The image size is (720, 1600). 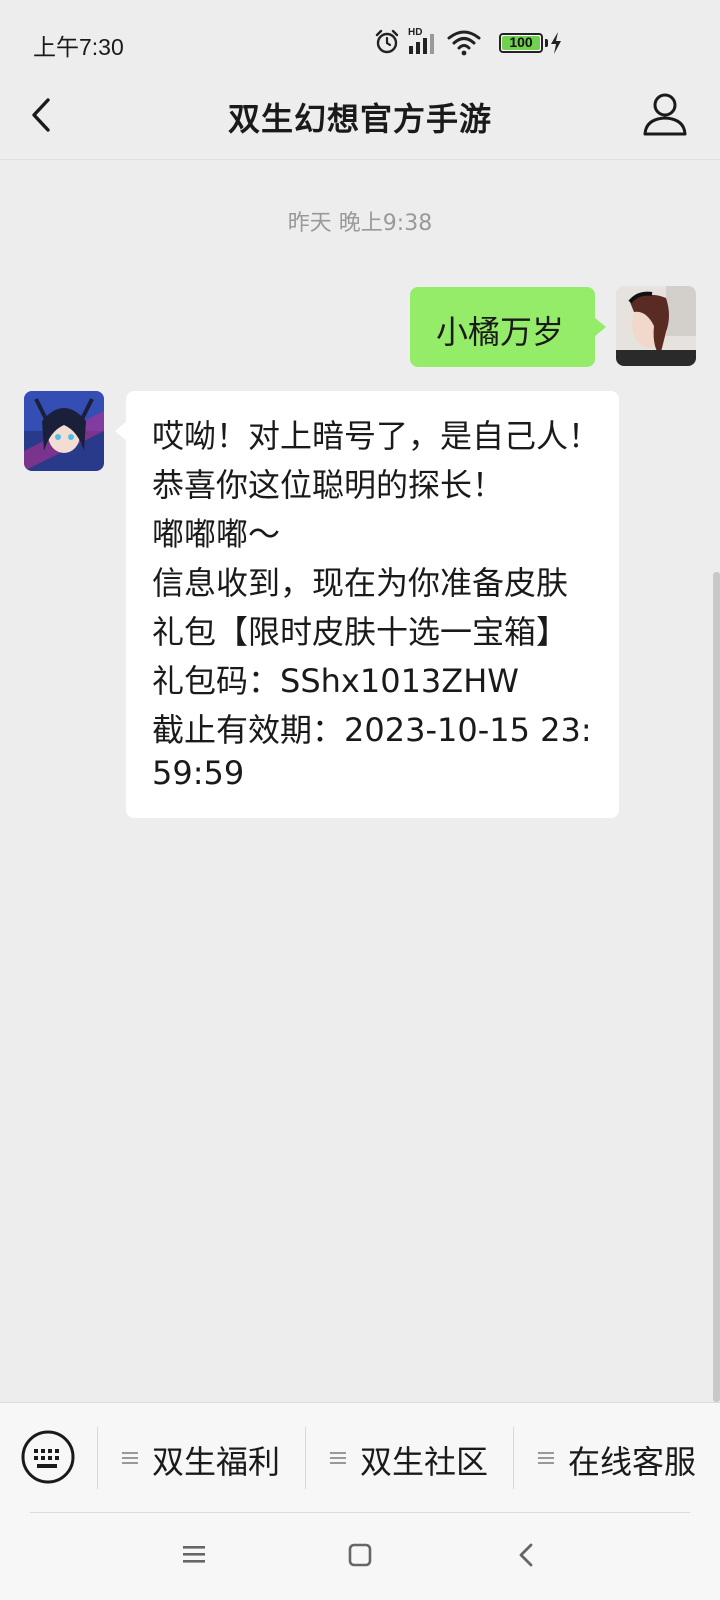 I want to click on message-line: 截止有效期：2023-10-15 23:, so click(x=372, y=730).